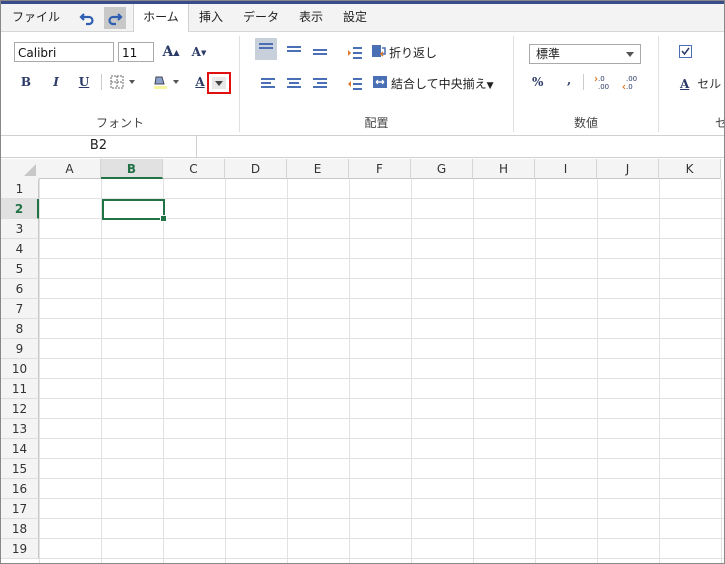 The height and width of the screenshot is (564, 725). Describe the element at coordinates (26, 82) in the screenshot. I see `bold-button: B` at that location.